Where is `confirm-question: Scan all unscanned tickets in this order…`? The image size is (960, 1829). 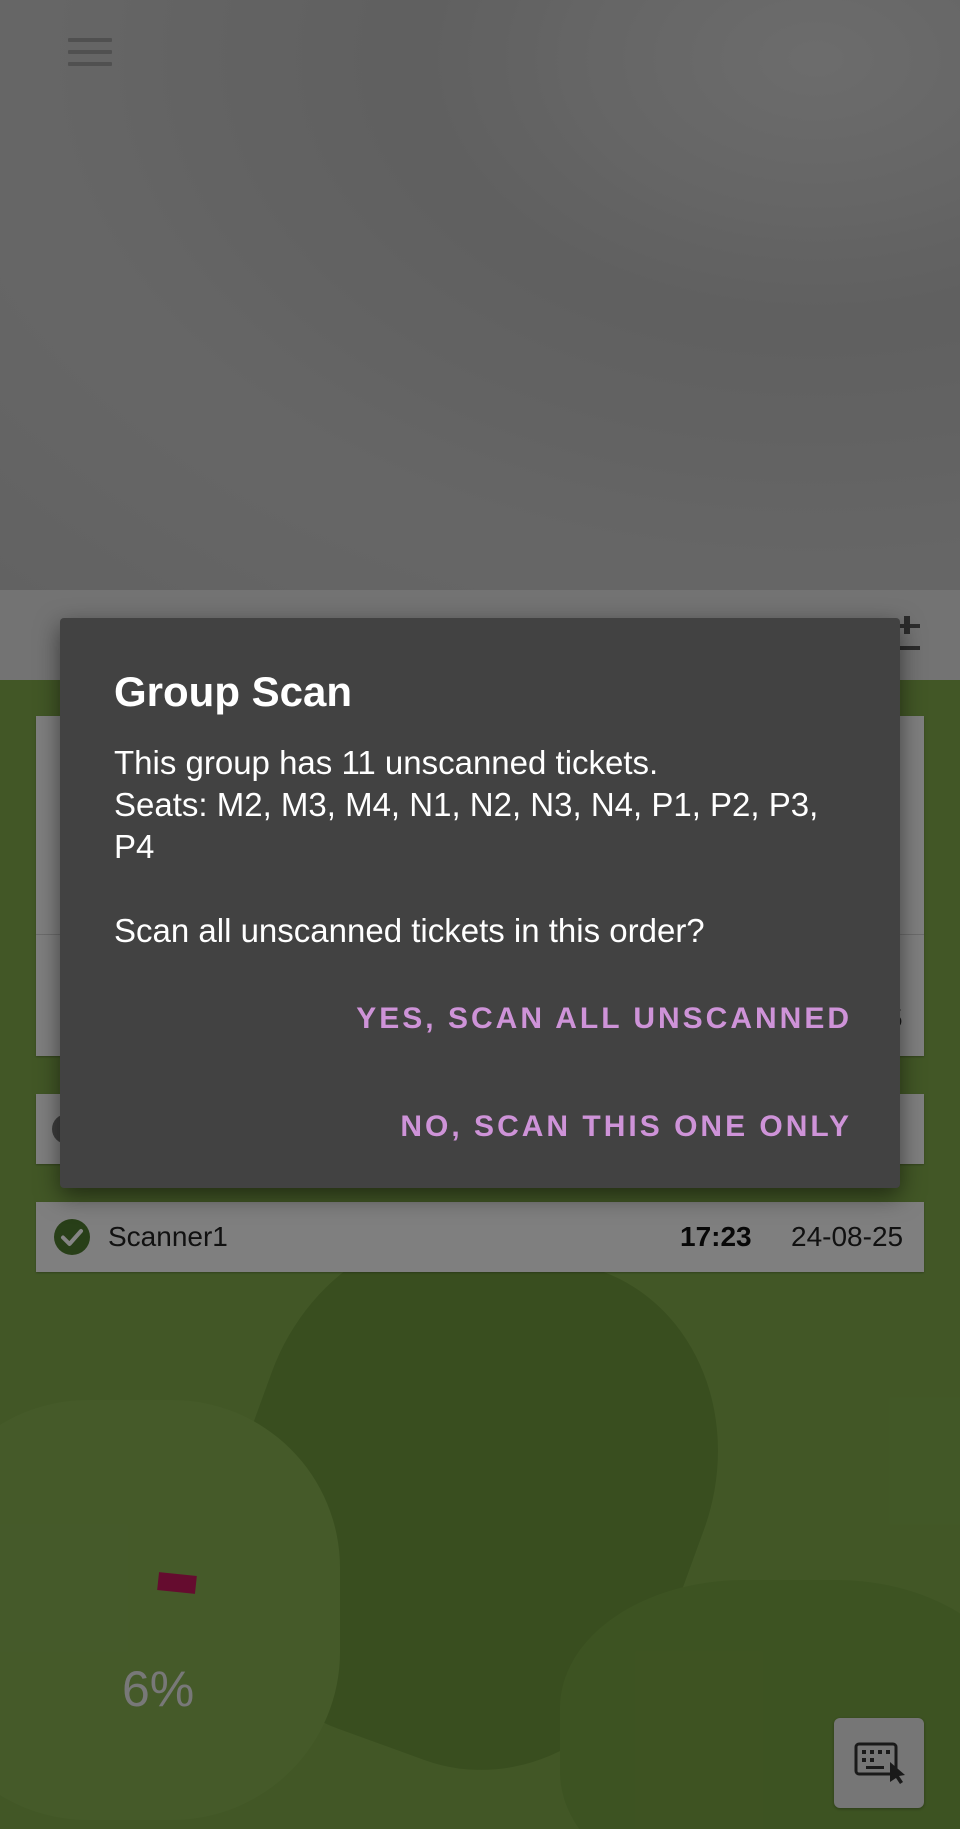
confirm-question: Scan all unscanned tickets in this order… is located at coordinates (409, 930).